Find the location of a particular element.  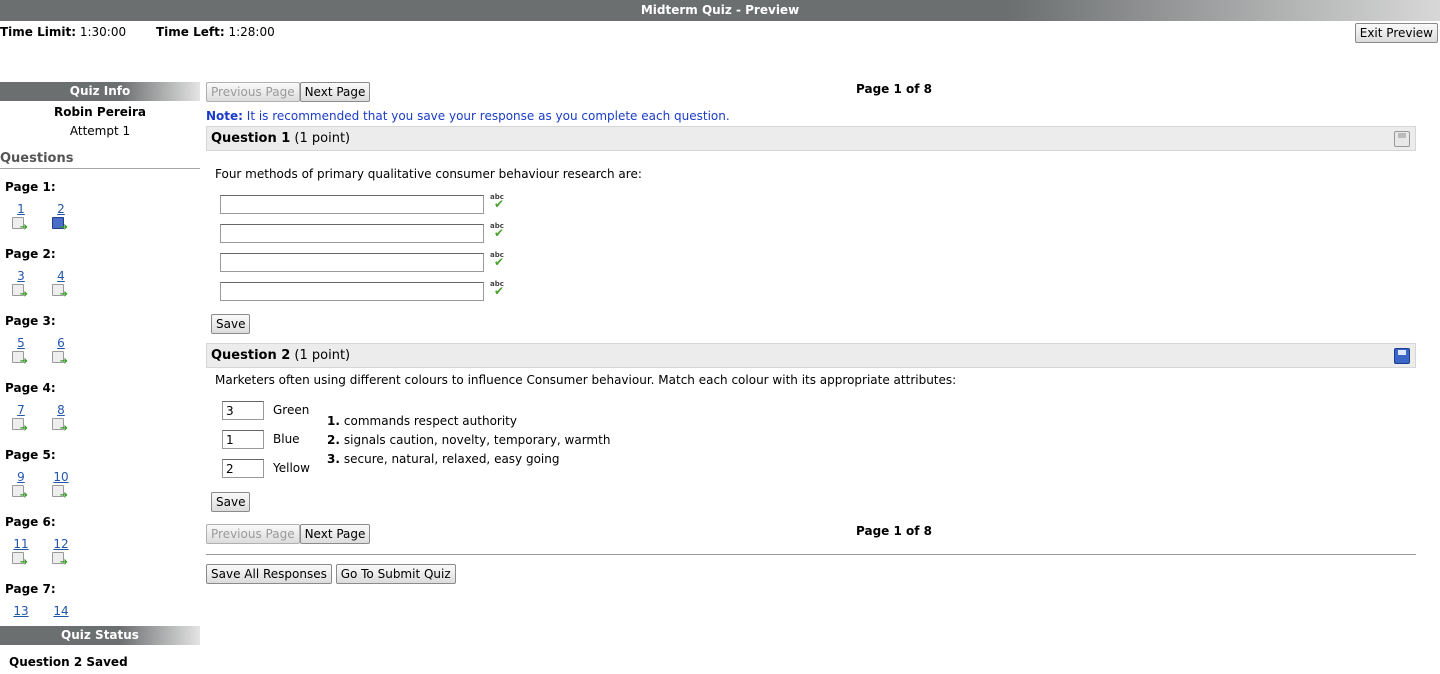

page-label: Page 5: is located at coordinates (30, 455).